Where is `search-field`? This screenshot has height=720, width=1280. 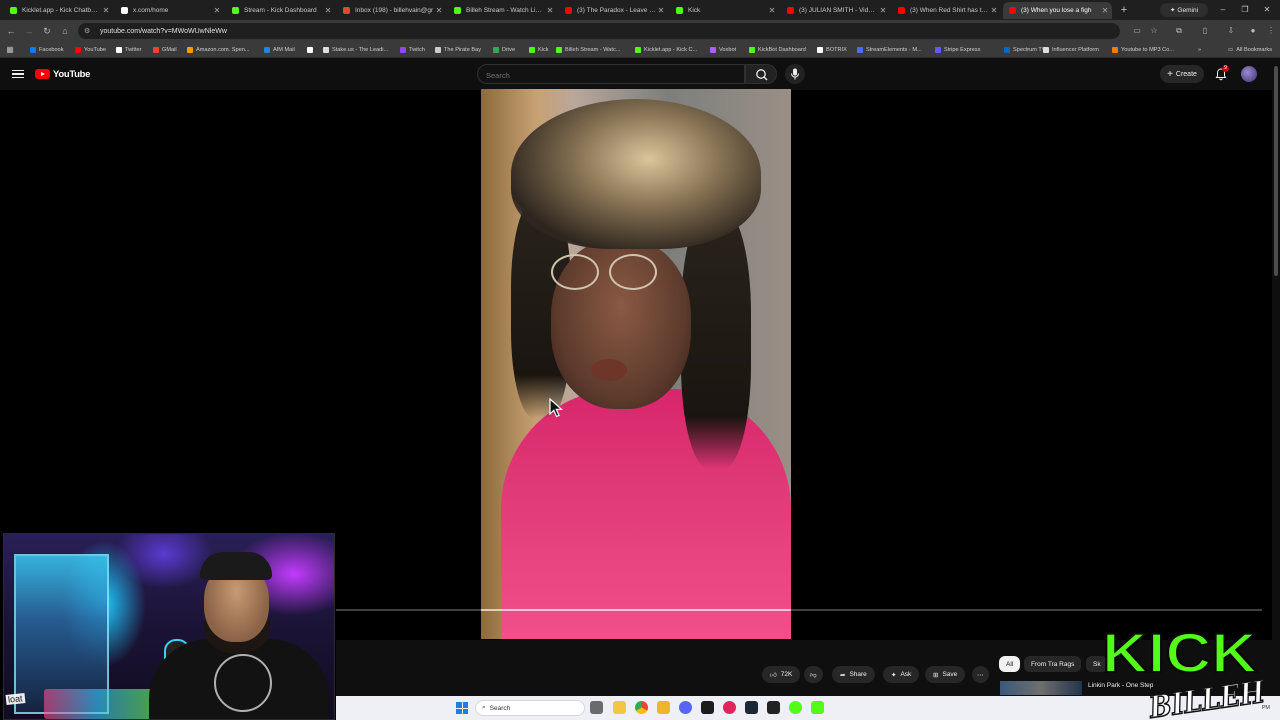
search-field is located at coordinates (611, 74).